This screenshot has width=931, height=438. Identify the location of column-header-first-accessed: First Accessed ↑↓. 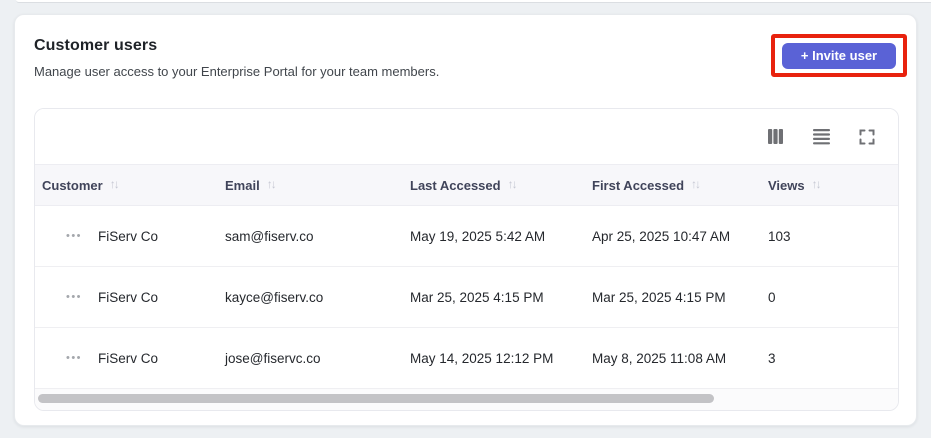
(673, 185).